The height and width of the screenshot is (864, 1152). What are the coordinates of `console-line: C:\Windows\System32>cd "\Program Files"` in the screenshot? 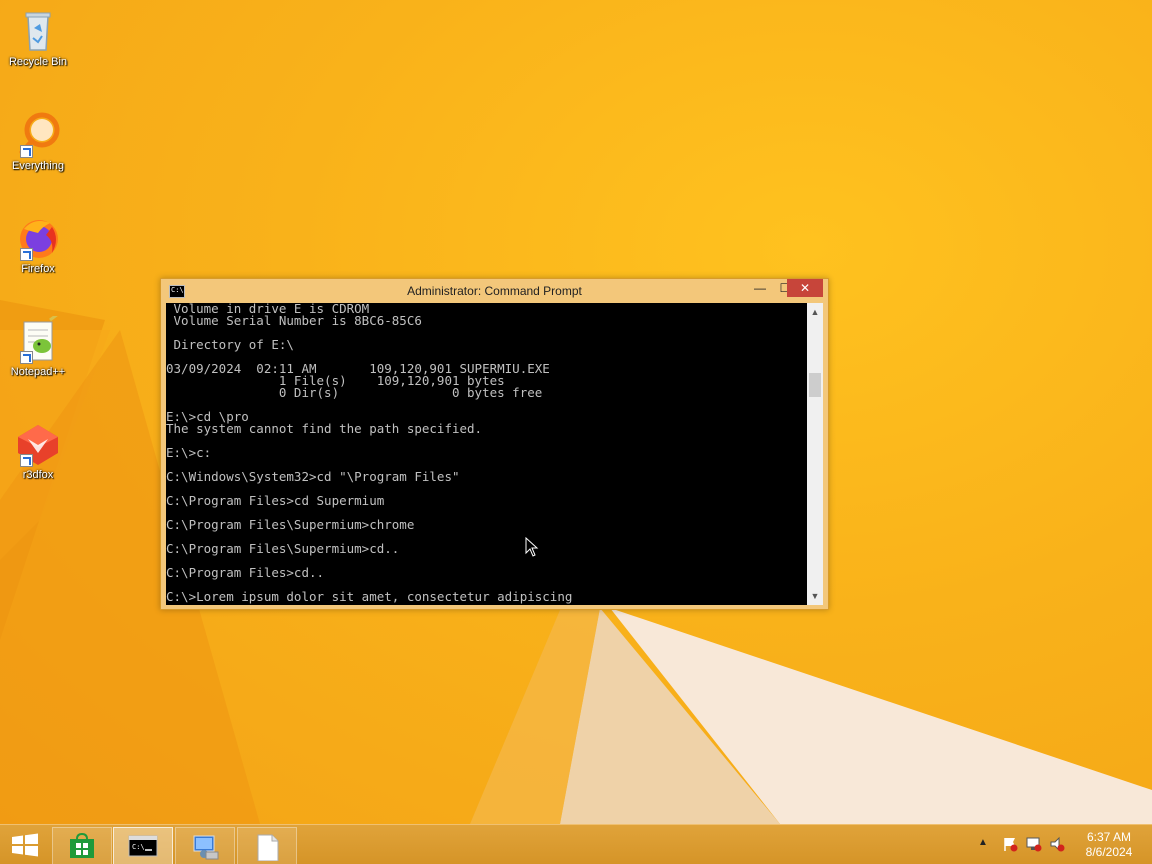 It's located at (313, 476).